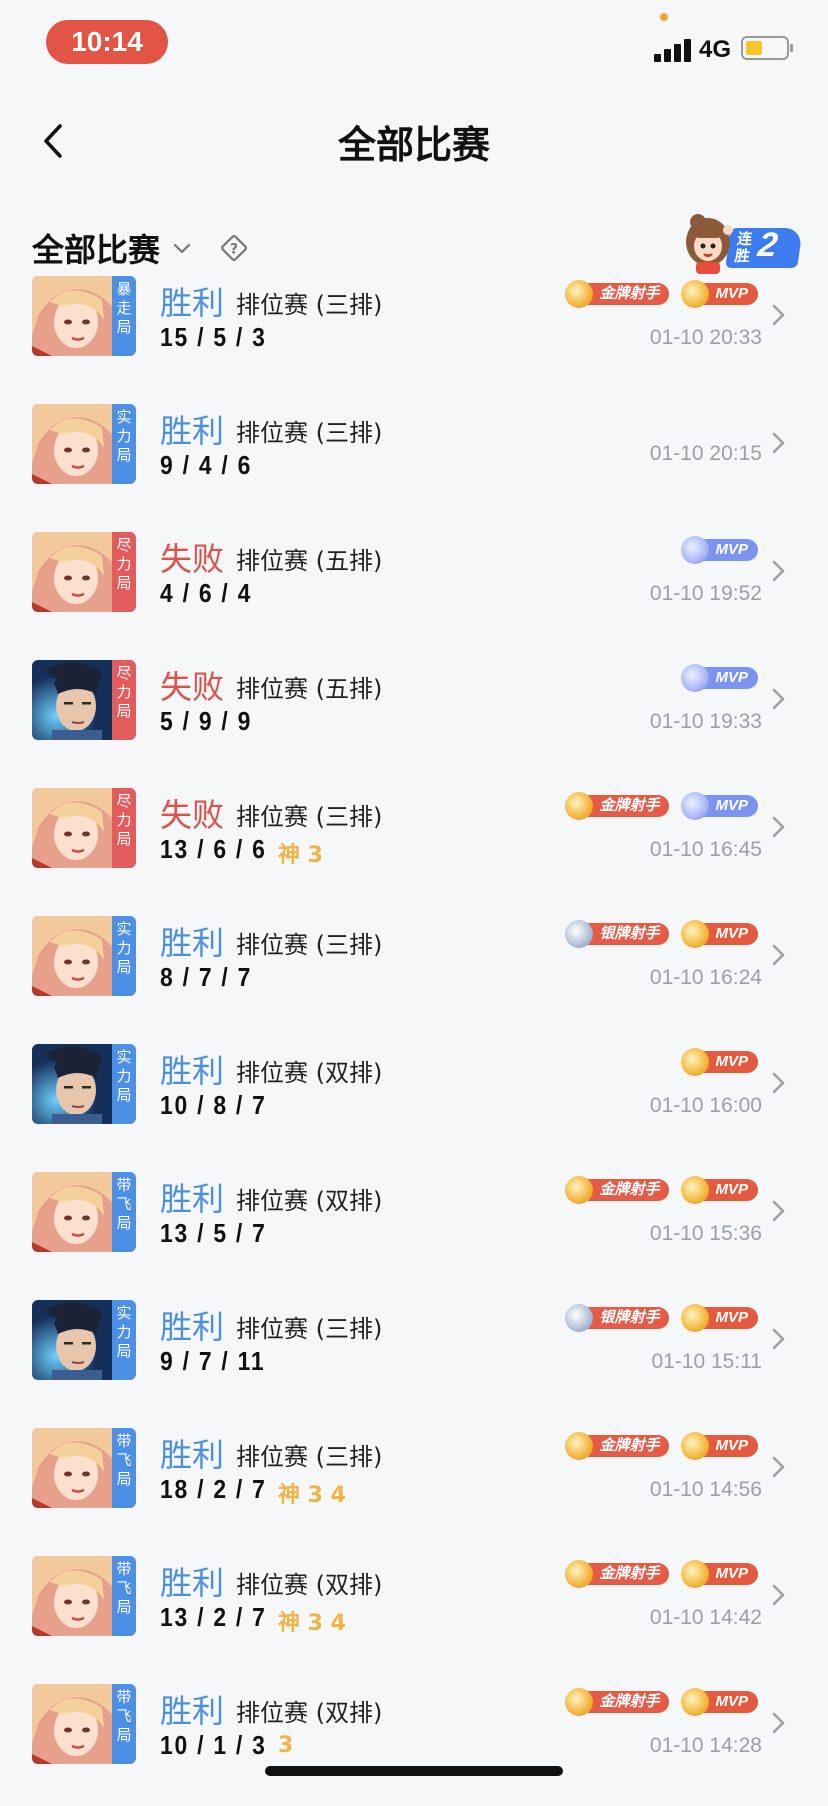  Describe the element at coordinates (72, 1084) in the screenshot. I see `hero-male-portrait-icon` at that location.